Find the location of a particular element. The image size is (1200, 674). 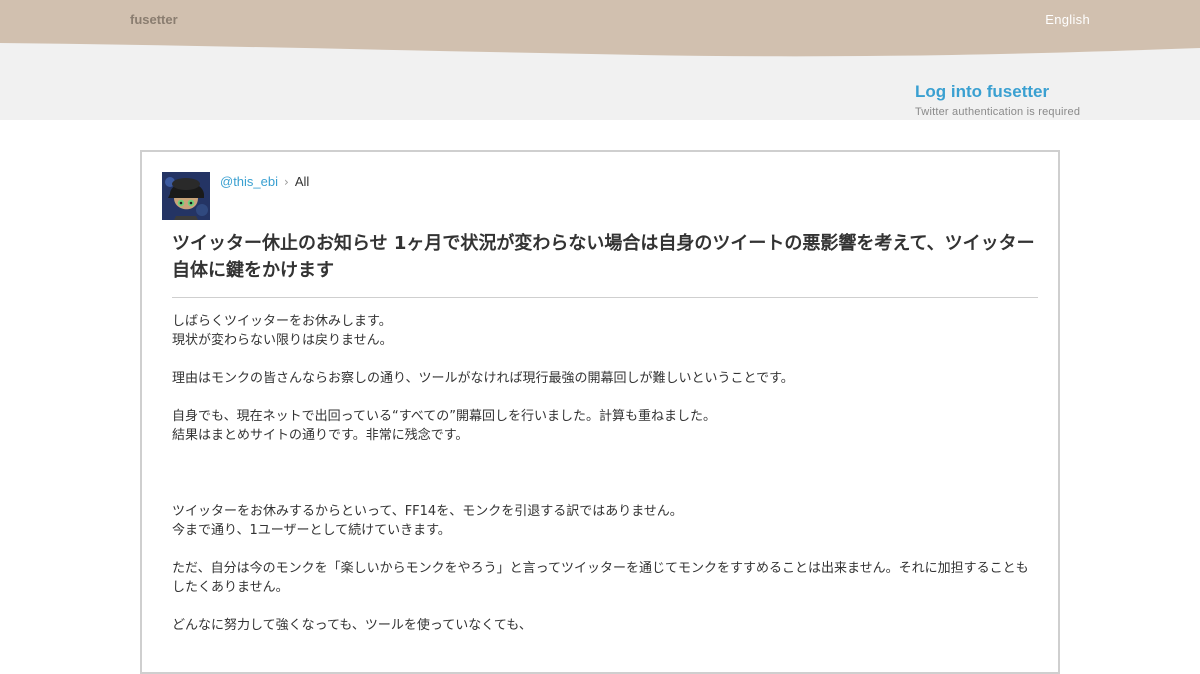

avatar-image is located at coordinates (186, 196).